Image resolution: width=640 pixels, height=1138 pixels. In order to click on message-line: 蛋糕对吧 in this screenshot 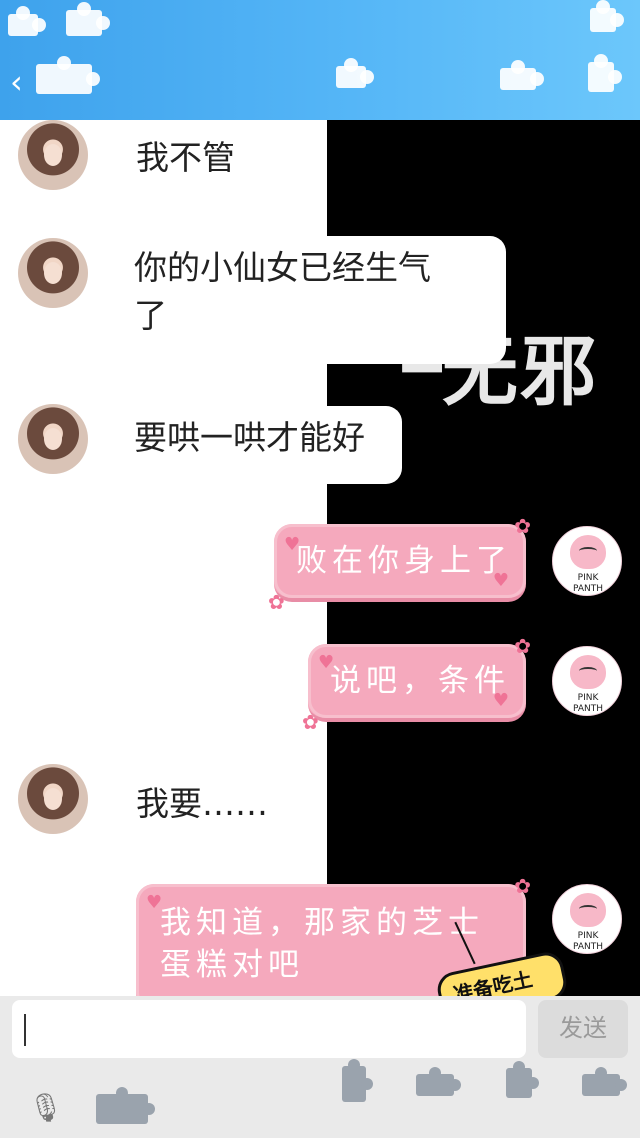, I will do `click(232, 965)`.